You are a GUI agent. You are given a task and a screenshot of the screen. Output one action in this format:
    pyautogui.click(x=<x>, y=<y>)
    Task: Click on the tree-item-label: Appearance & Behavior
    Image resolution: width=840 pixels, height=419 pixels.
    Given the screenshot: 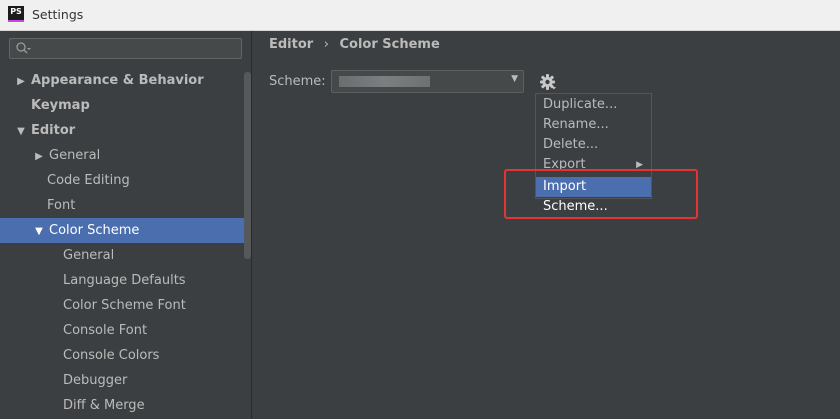 What is the action you would take?
    pyautogui.click(x=117, y=80)
    